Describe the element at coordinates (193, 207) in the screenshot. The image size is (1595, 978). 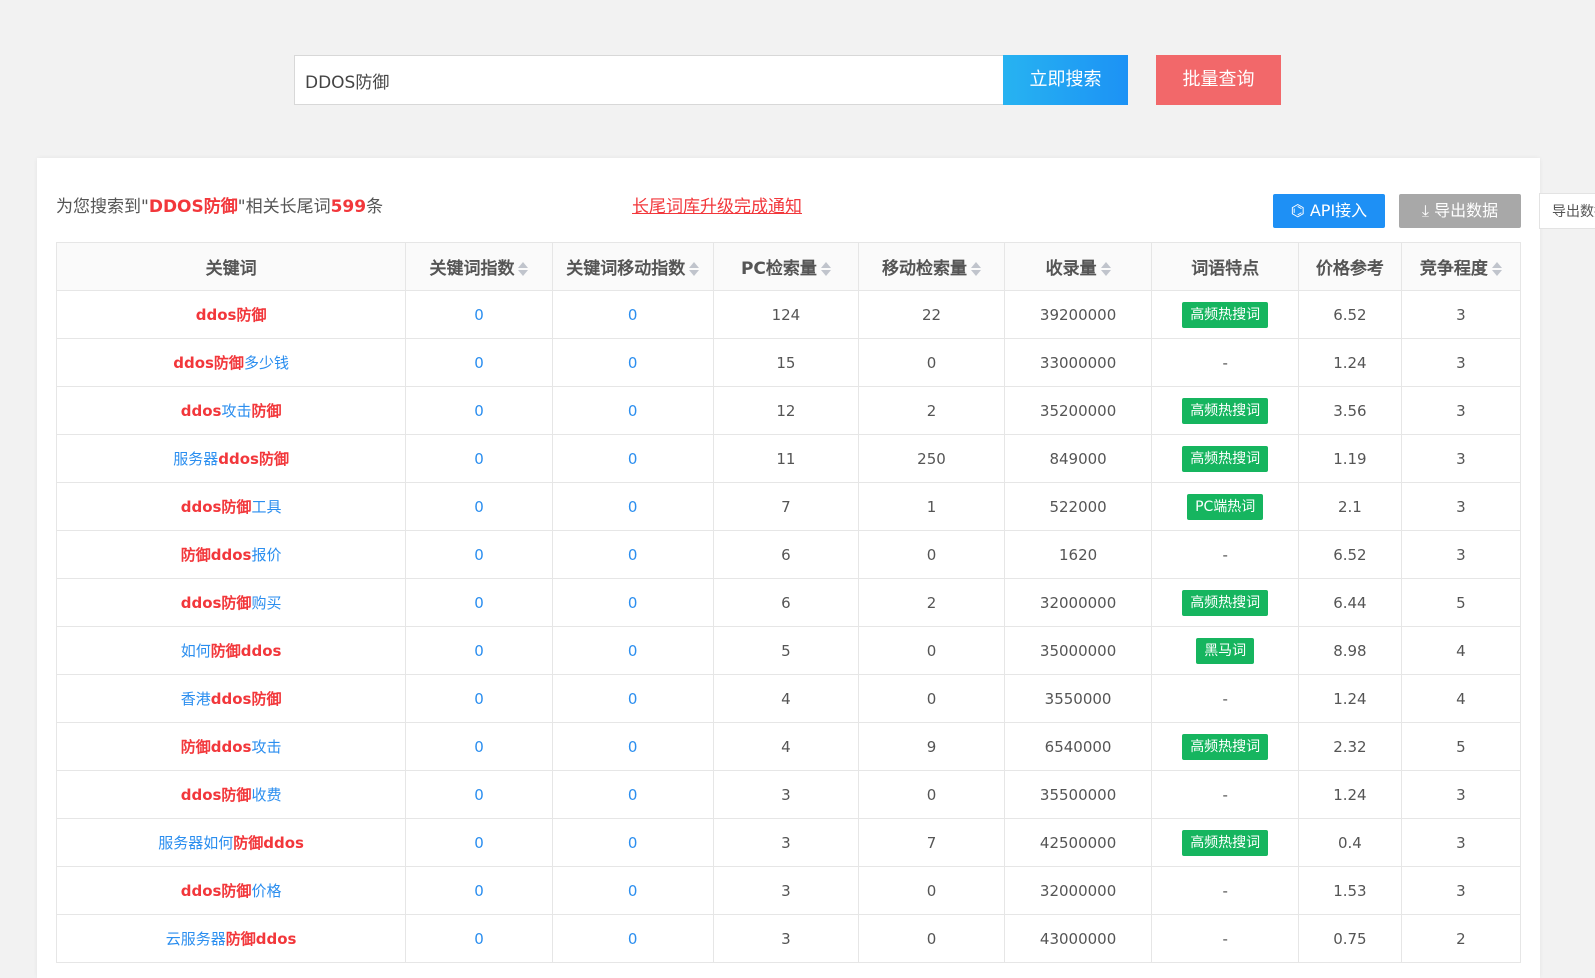
I see `summary-query: DDOS防御` at that location.